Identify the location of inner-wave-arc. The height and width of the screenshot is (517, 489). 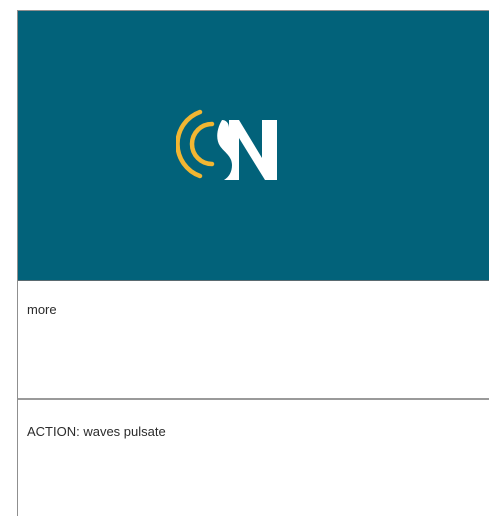
(202, 144).